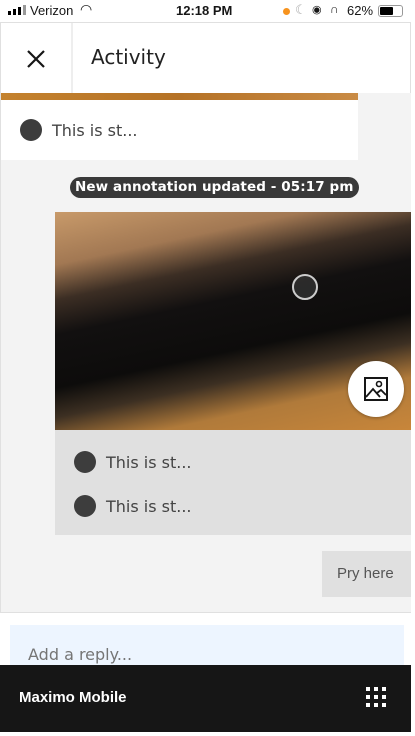 The image size is (415, 736). I want to click on app-switcher-grid-icon, so click(376, 697).